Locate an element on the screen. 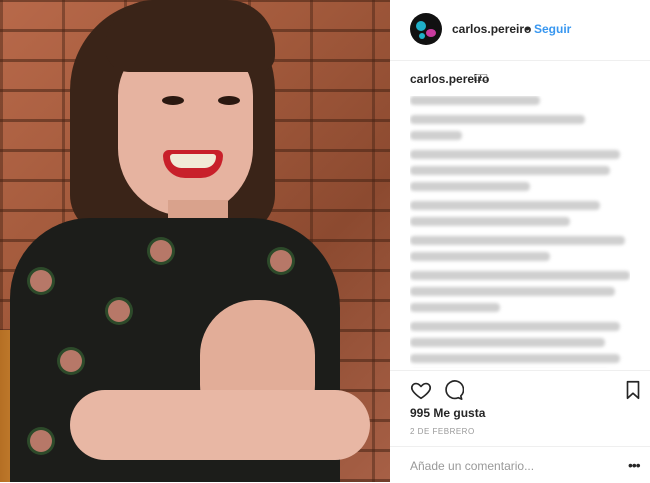 The height and width of the screenshot is (483, 650). comment-icon is located at coordinates (453, 390).